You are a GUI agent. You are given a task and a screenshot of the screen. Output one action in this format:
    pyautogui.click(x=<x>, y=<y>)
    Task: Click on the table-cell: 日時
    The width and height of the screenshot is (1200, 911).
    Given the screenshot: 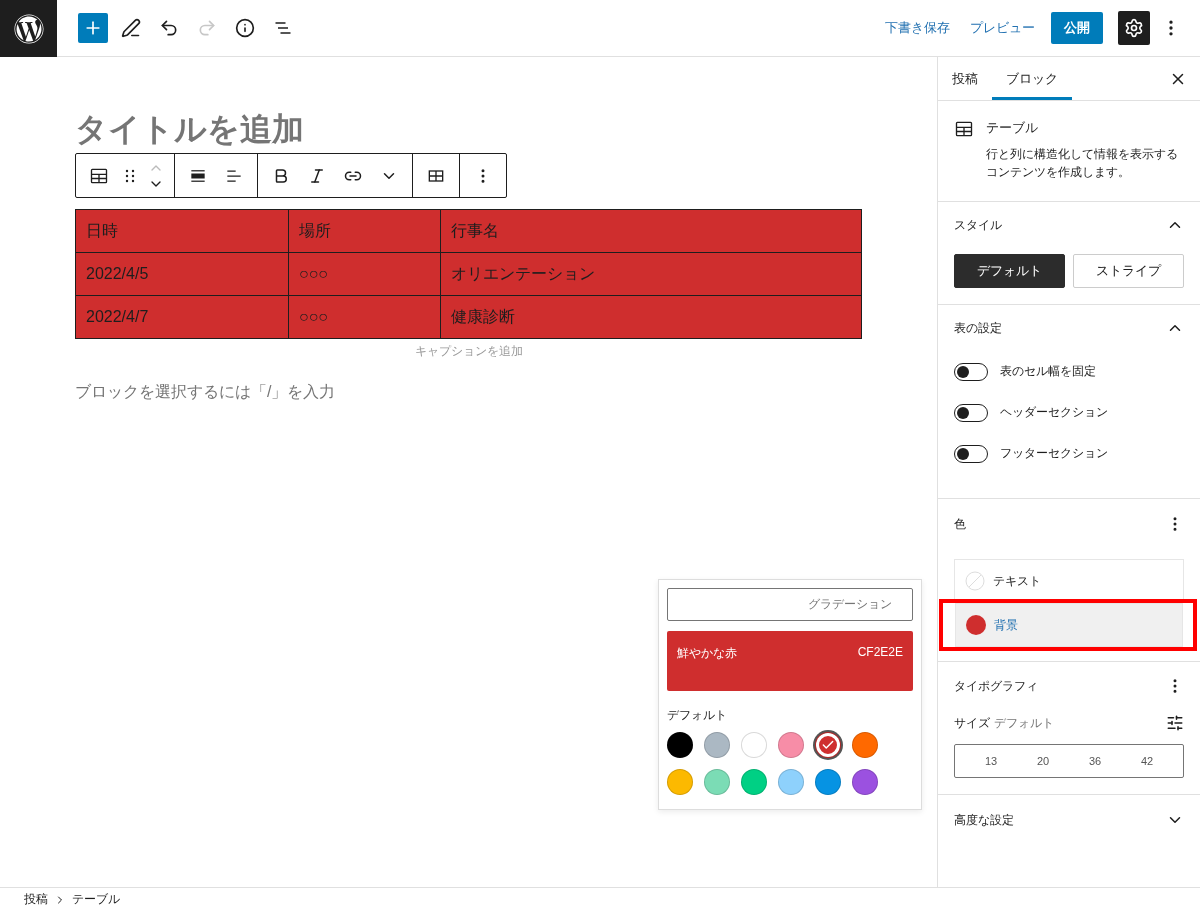 What is the action you would take?
    pyautogui.click(x=182, y=231)
    